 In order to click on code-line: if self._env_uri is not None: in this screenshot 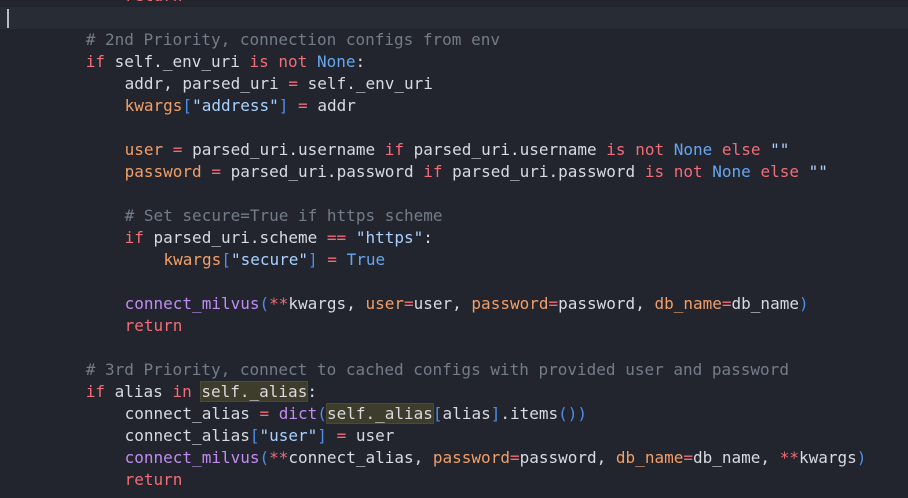, I will do `click(225, 62)`.